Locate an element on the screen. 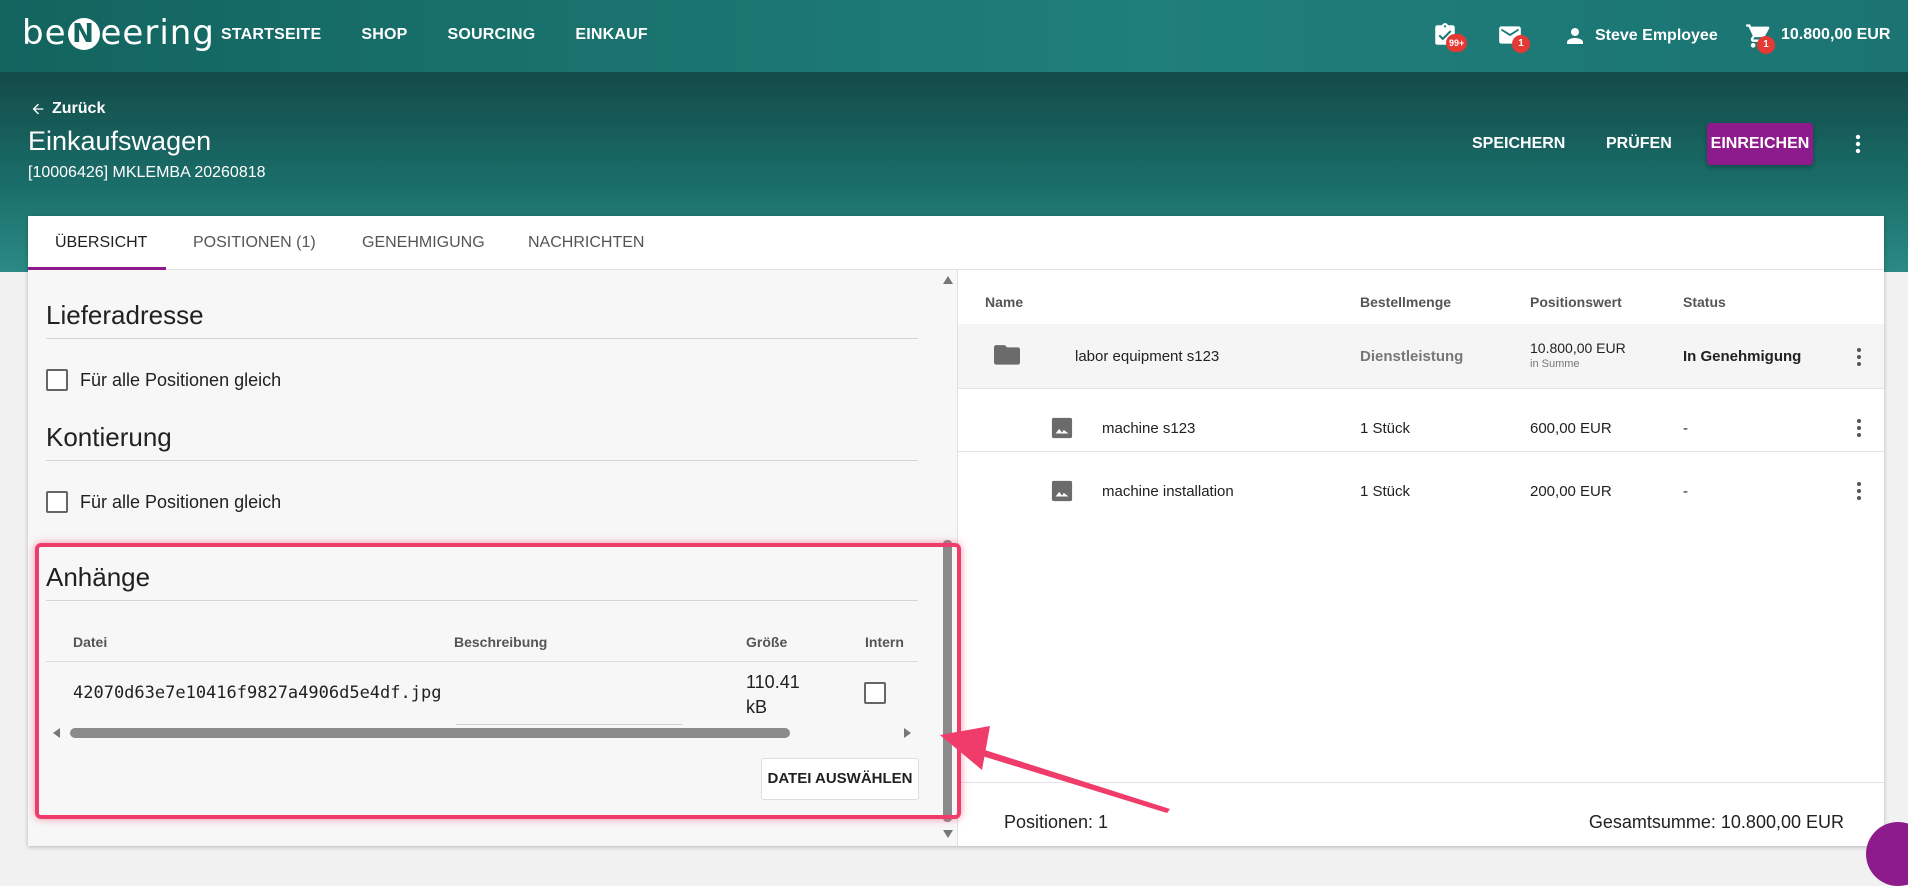  main-nav: STARTSEITE SHOP SOURCING EINKAUF is located at coordinates (454, 35).